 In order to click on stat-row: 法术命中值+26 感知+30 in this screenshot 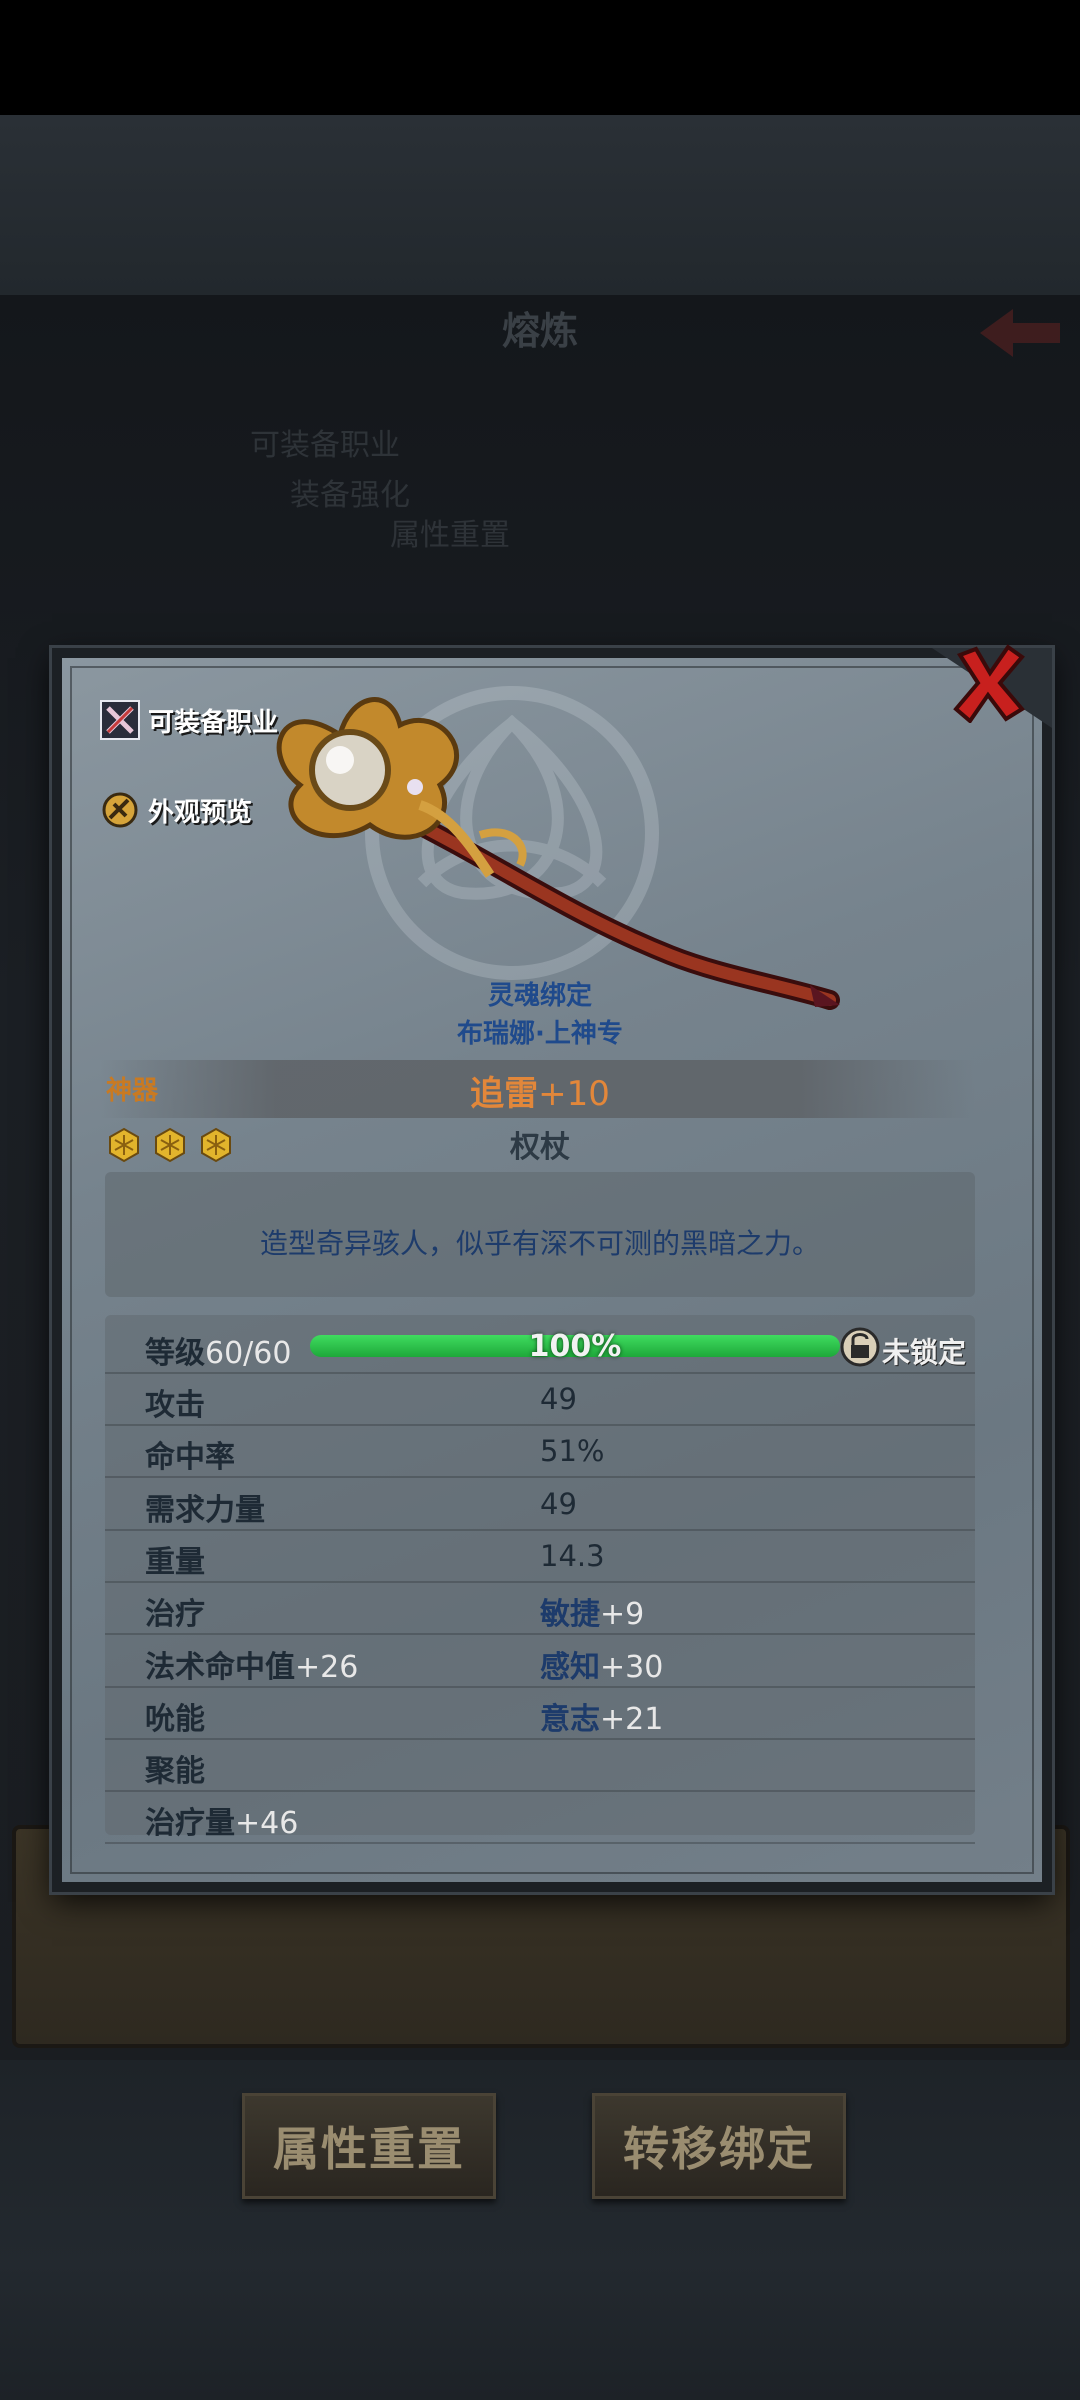, I will do `click(540, 1661)`.